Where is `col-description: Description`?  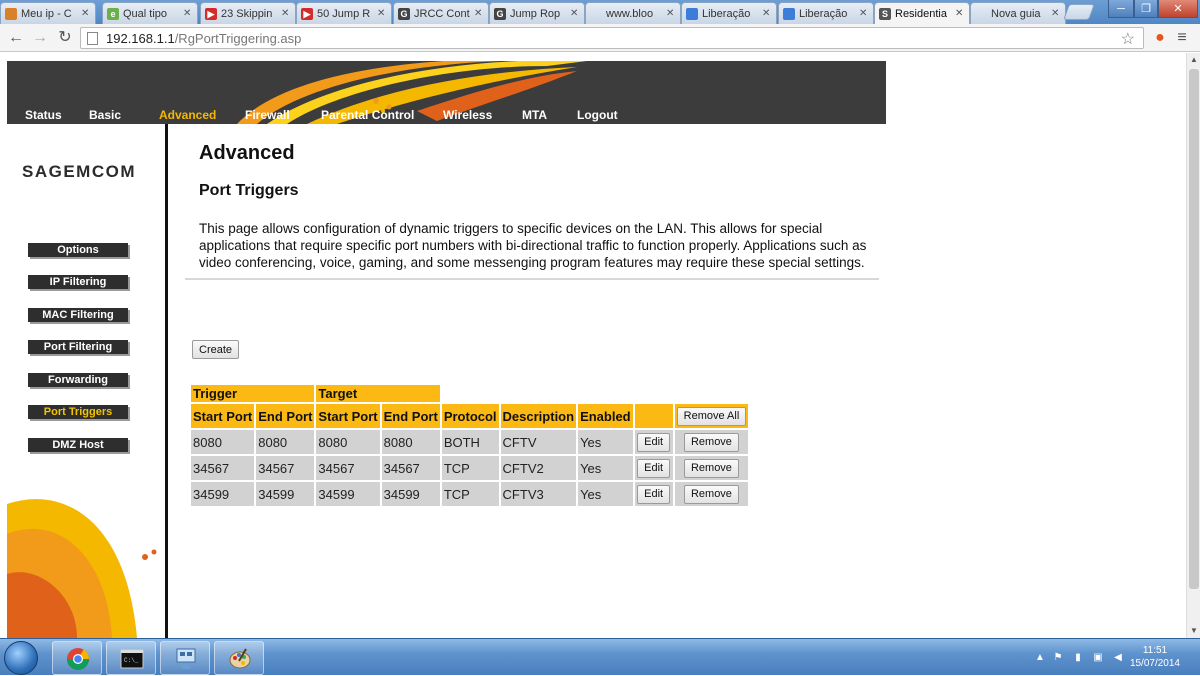 col-description: Description is located at coordinates (538, 416).